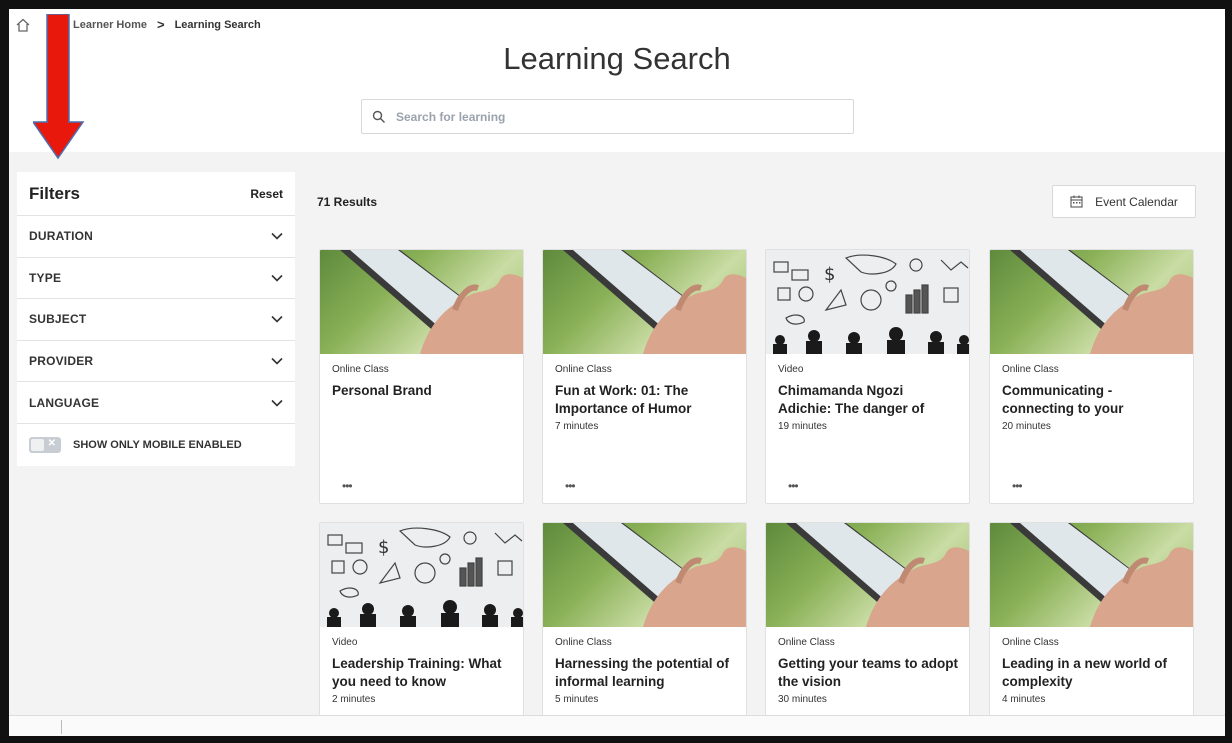  I want to click on calendar-icon, so click(1076, 201).